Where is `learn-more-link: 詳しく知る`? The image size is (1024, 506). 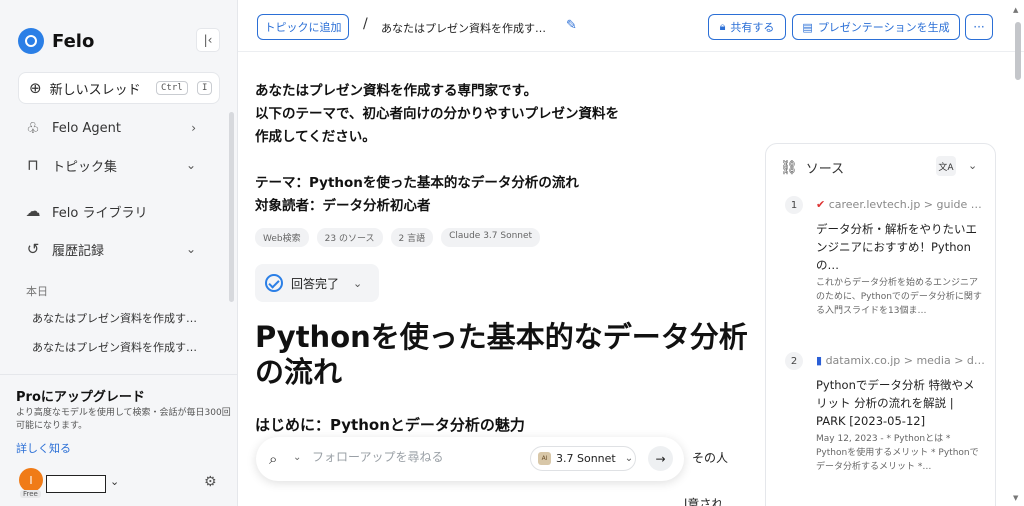
learn-more-link: 詳しく知る is located at coordinates (43, 448).